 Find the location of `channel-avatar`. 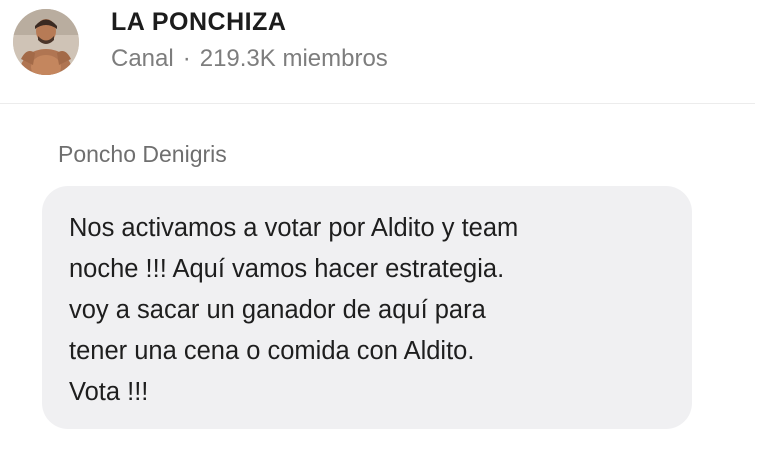

channel-avatar is located at coordinates (46, 42).